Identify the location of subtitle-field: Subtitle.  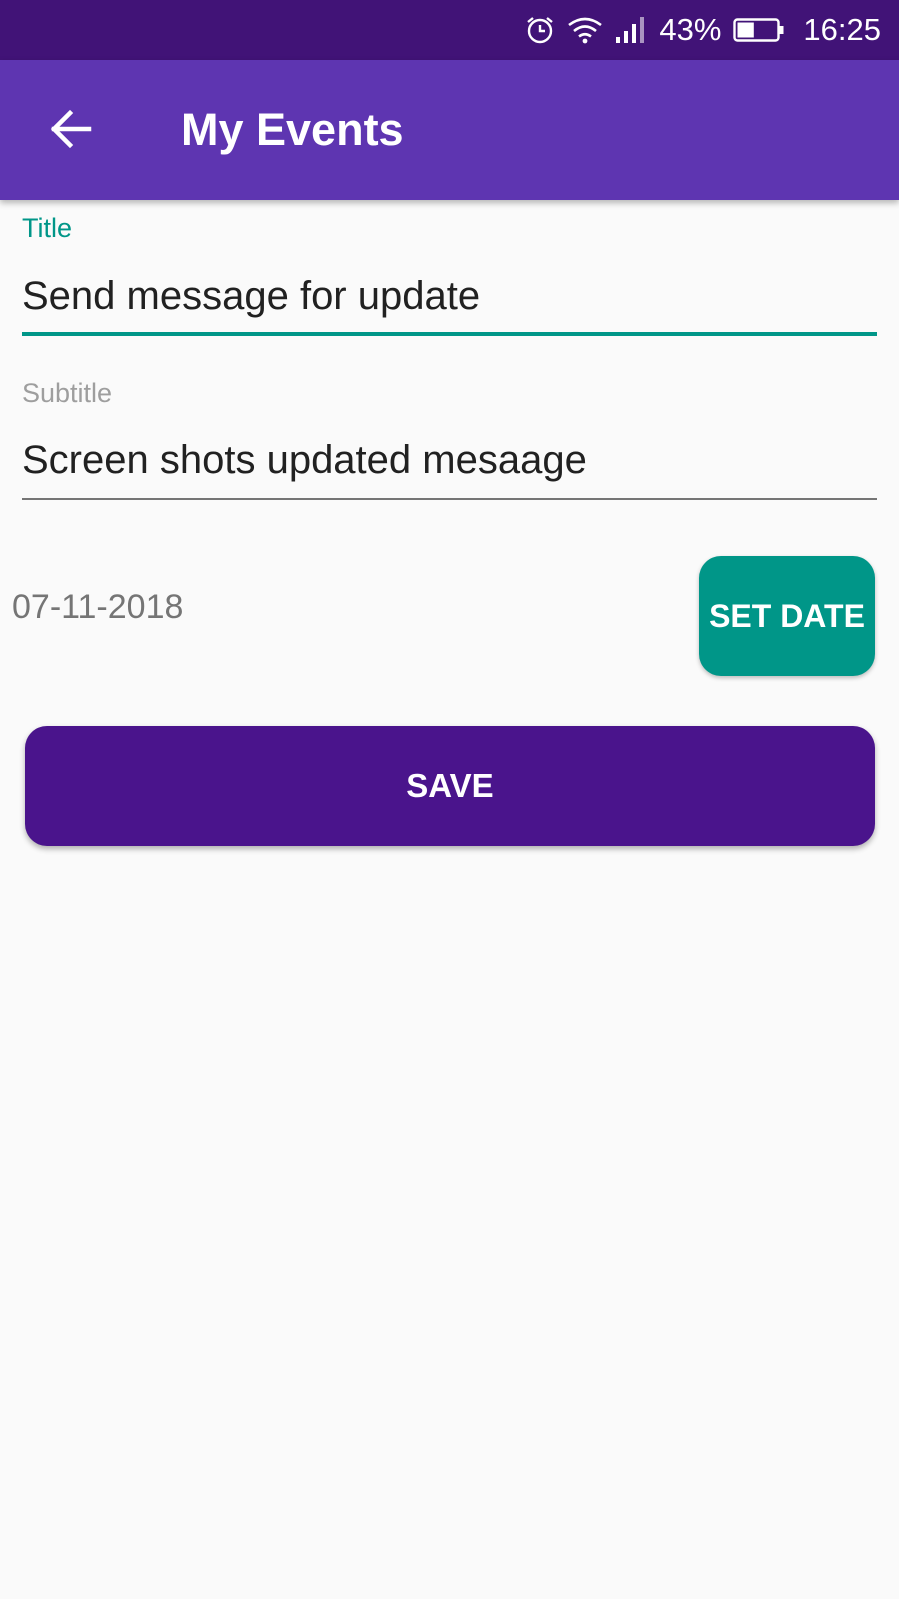
(449, 438).